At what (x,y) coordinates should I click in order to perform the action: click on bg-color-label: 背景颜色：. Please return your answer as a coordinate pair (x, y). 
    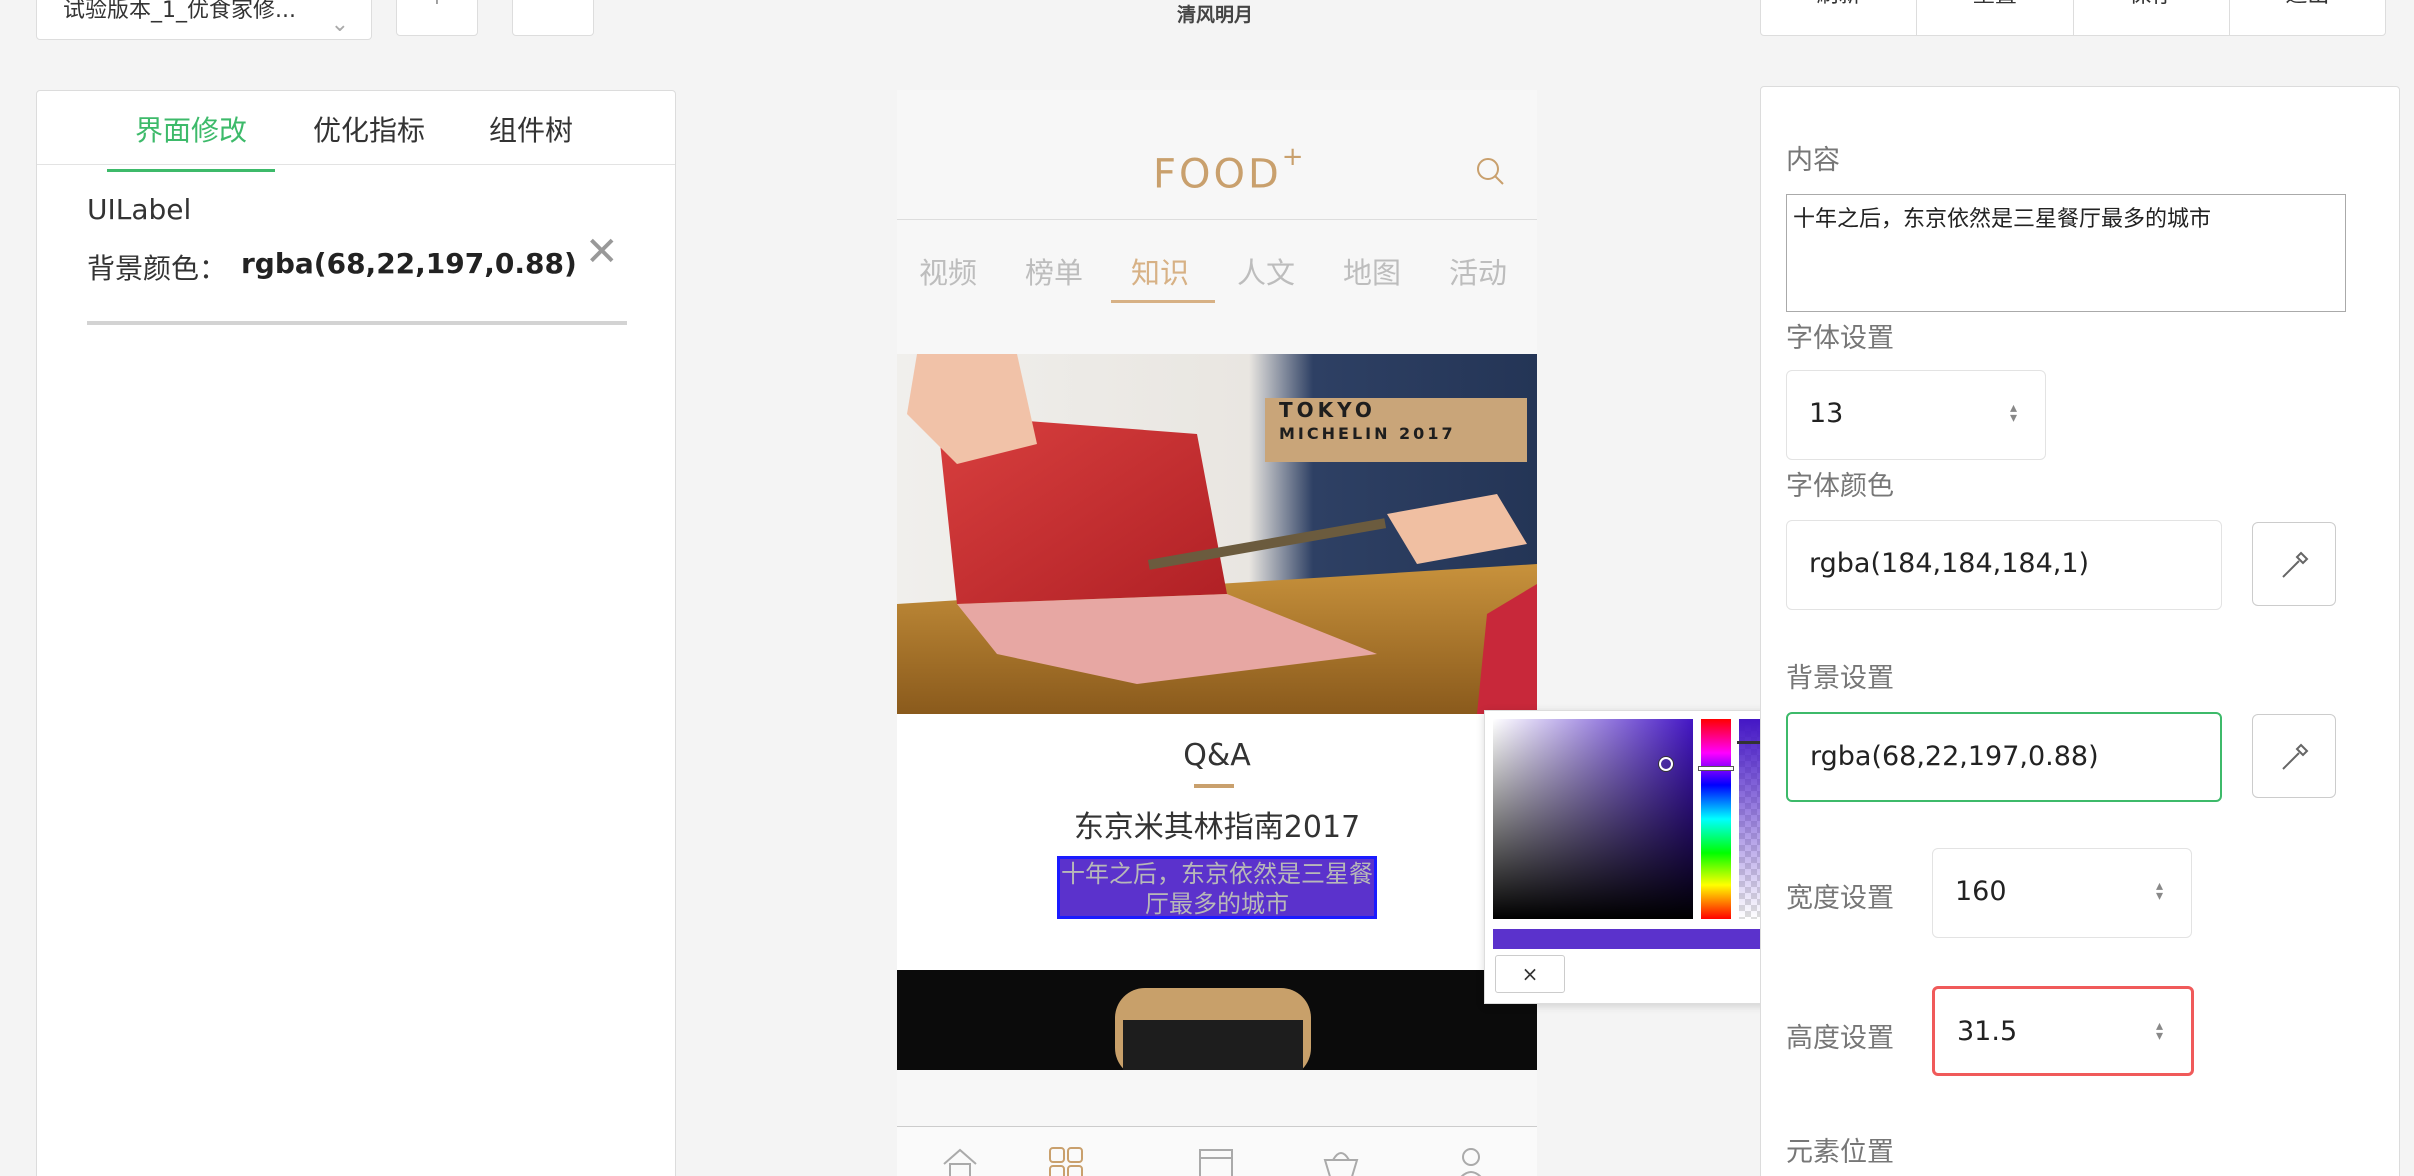
    Looking at the image, I should click on (157, 268).